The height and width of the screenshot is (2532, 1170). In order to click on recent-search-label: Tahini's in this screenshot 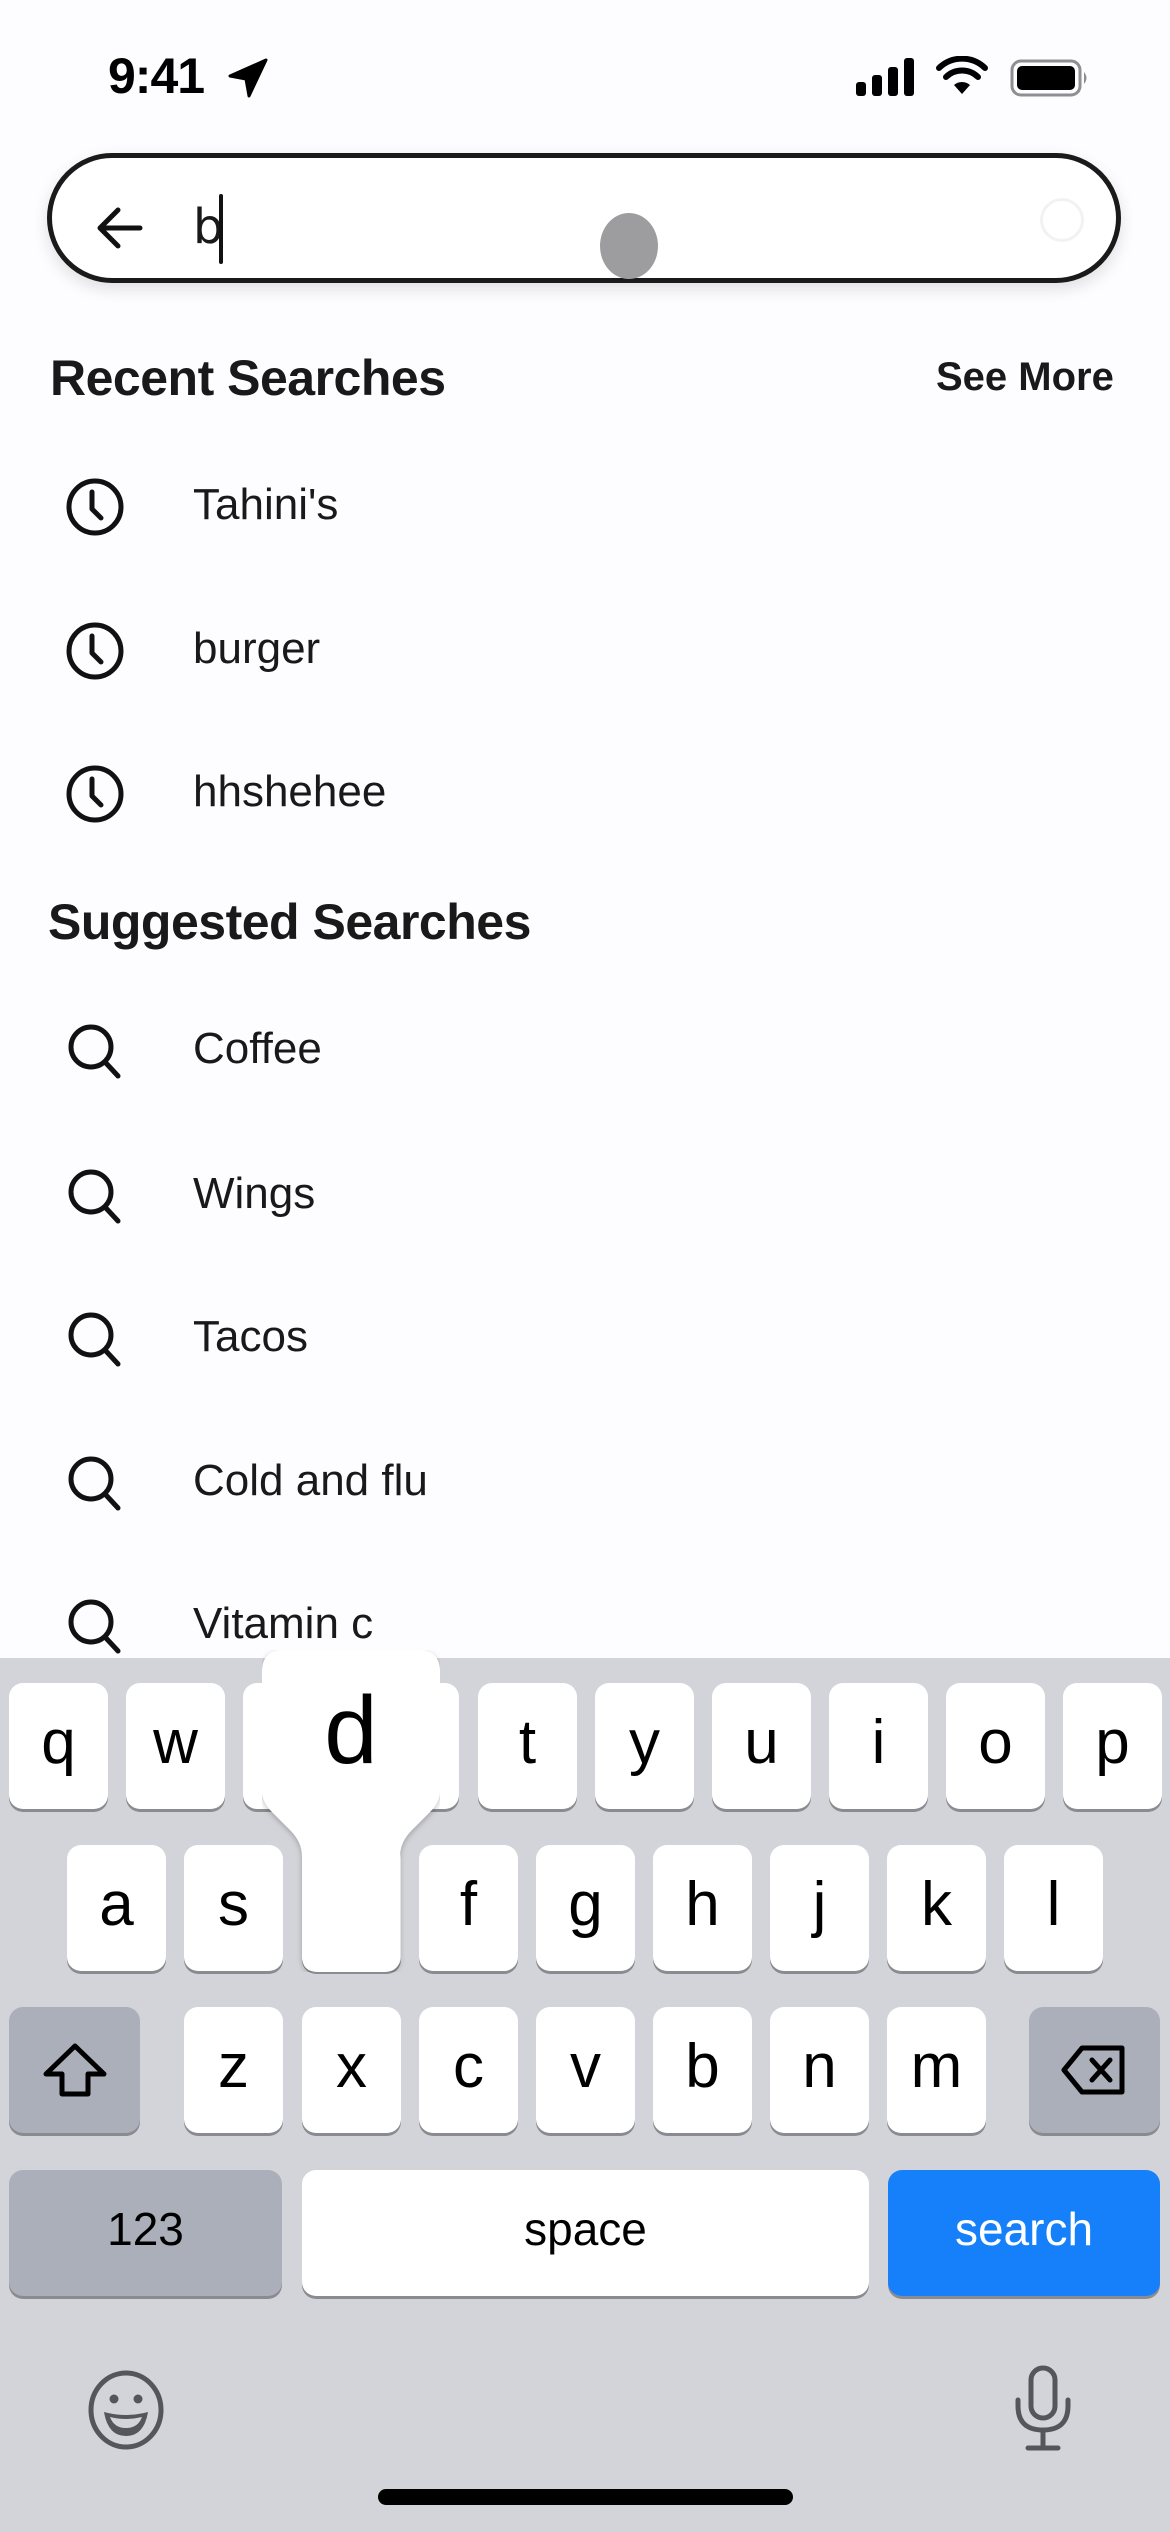, I will do `click(266, 504)`.